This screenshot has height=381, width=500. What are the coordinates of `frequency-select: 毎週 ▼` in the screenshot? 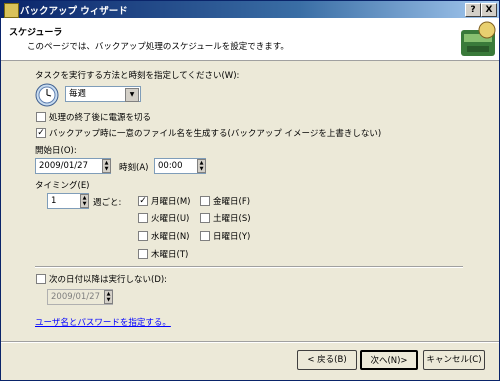 It's located at (103, 94).